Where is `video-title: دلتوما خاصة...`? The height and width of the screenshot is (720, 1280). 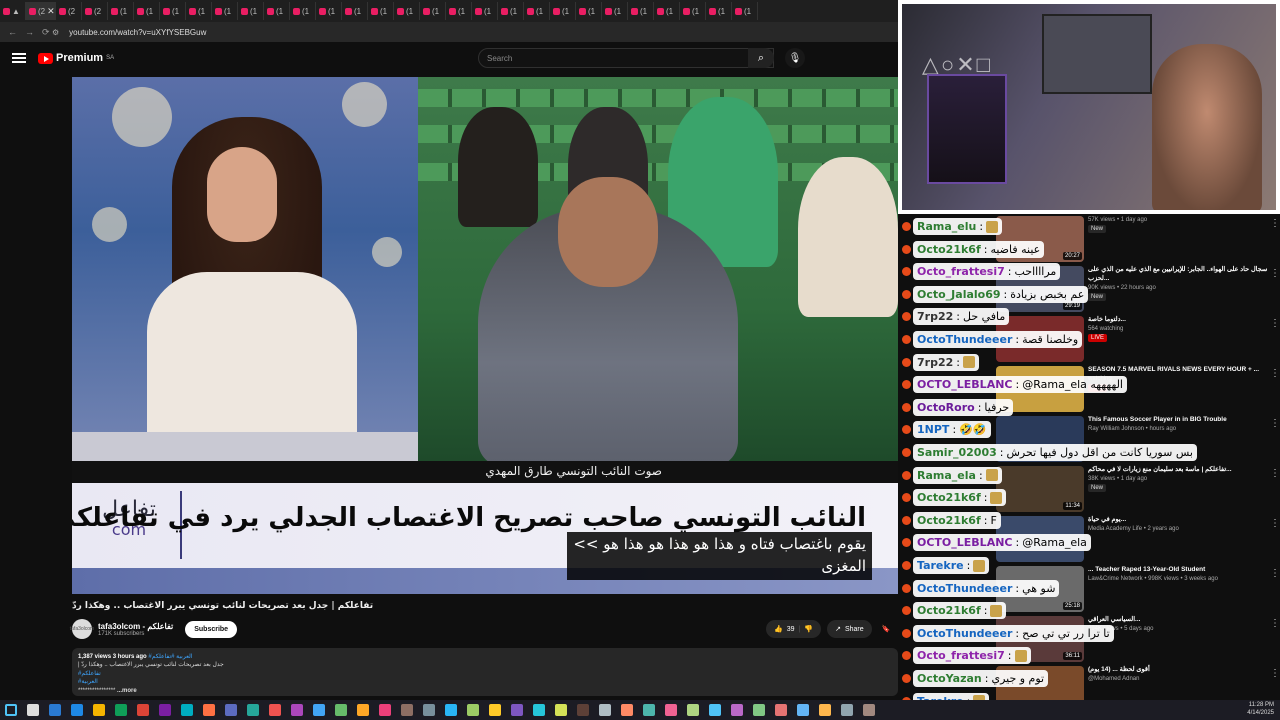
video-title: دلتوما خاصة... is located at coordinates (1183, 320).